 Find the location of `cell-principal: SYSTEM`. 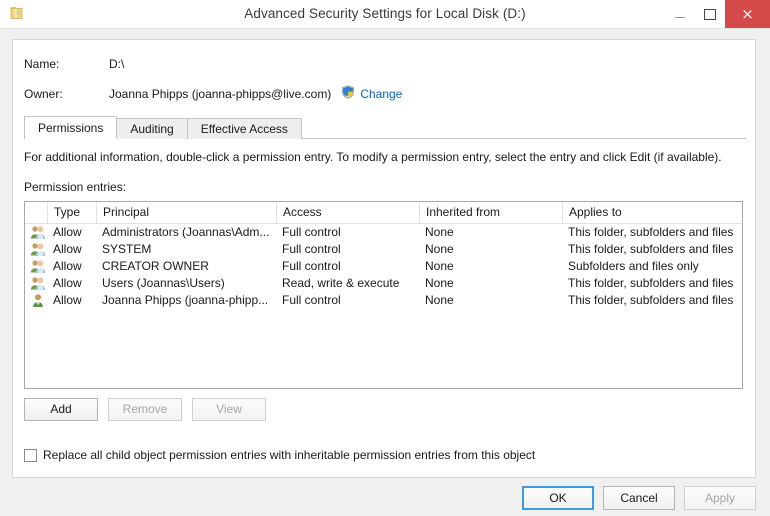

cell-principal: SYSTEM is located at coordinates (127, 249).